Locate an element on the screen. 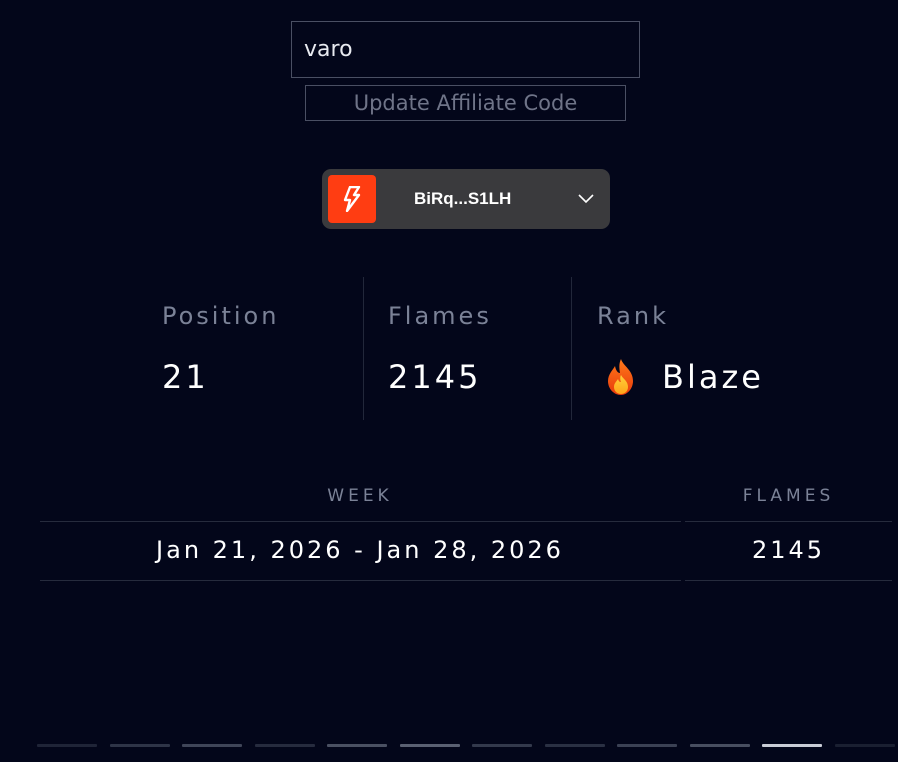  wallet-address: BiRq...S1LH is located at coordinates (463, 198).